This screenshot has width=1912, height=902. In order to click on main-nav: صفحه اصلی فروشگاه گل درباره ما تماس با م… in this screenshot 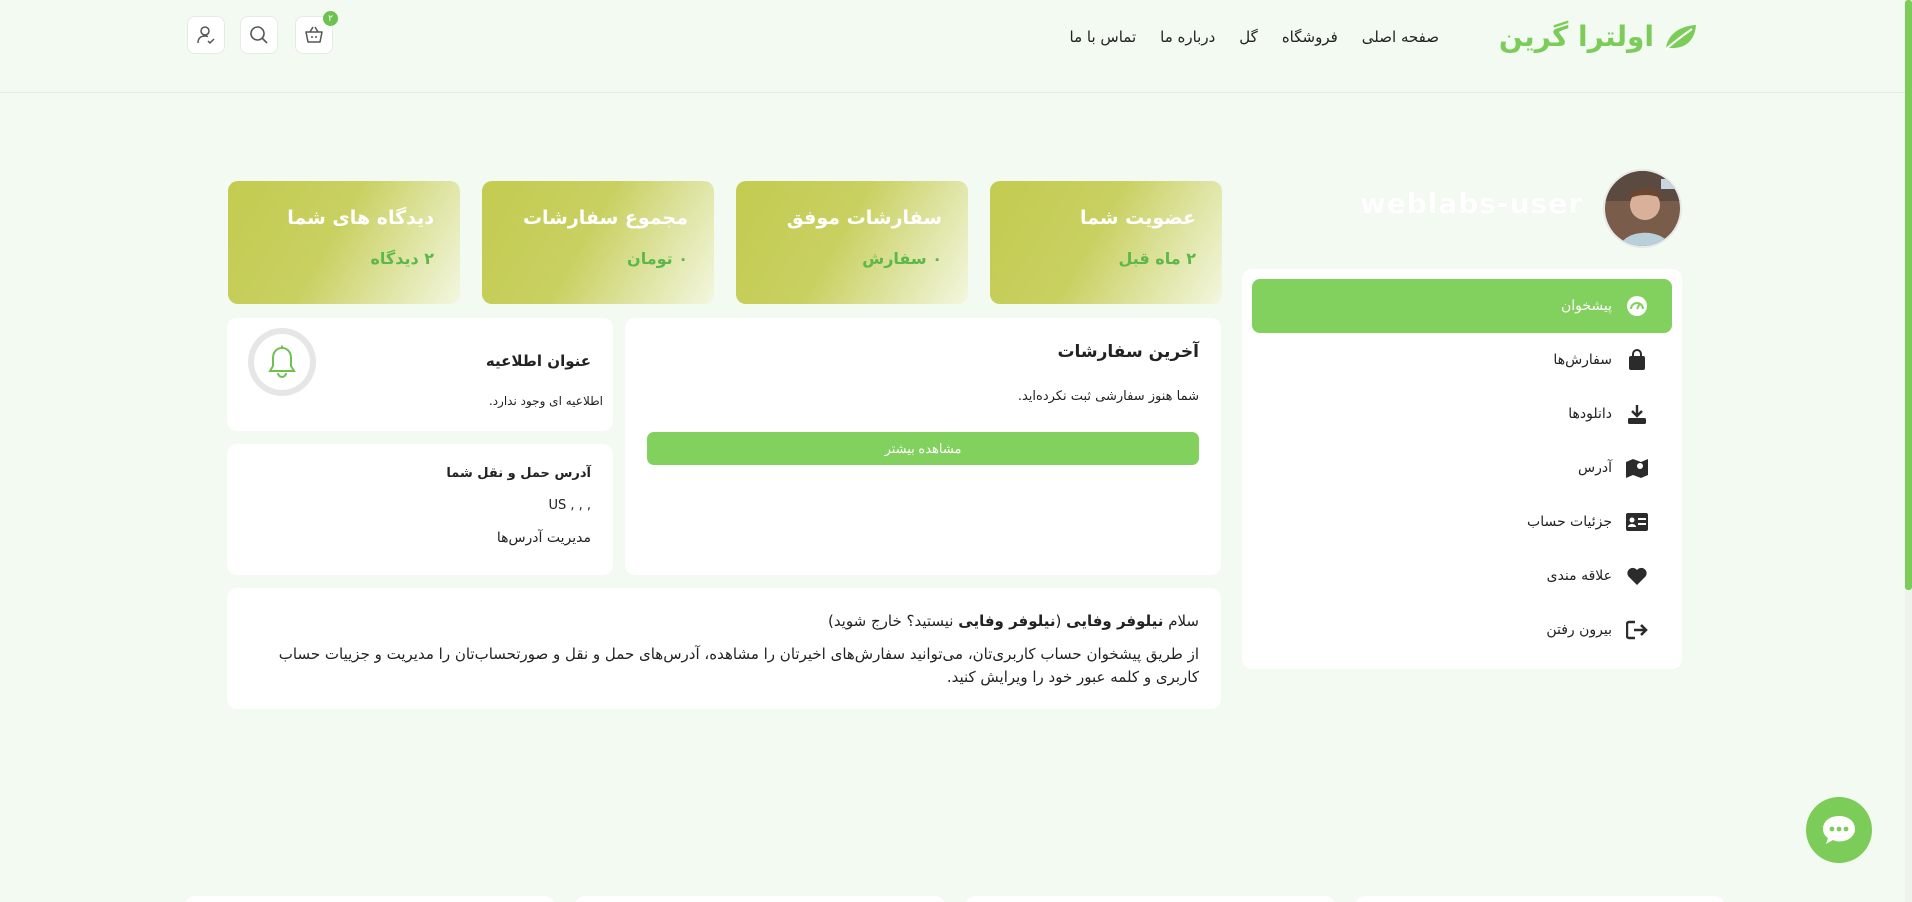, I will do `click(1254, 37)`.